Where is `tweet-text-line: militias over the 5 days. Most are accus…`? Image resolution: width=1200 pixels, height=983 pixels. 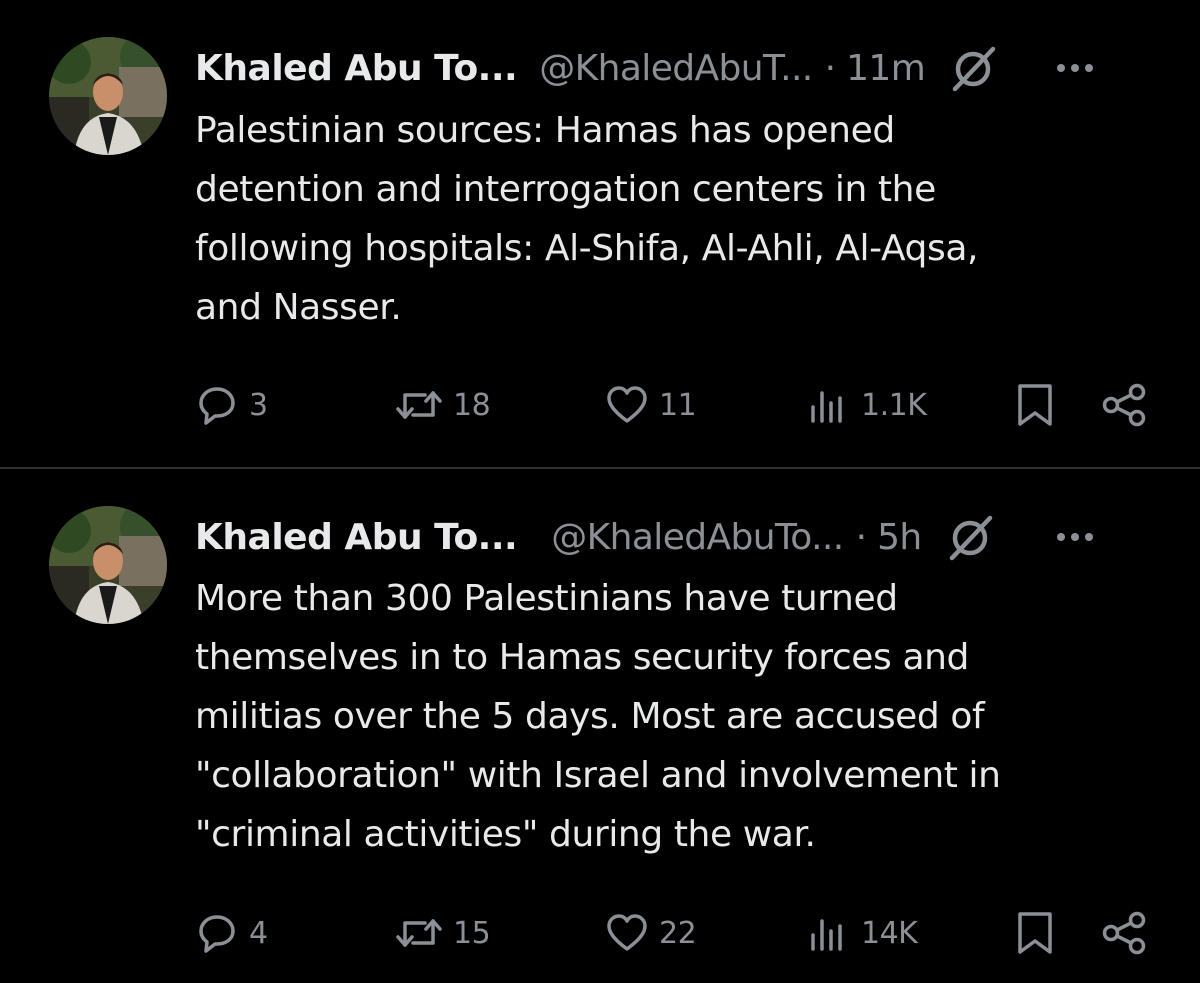
tweet-text-line: militias over the 5 days. Most are accus… is located at coordinates (590, 716).